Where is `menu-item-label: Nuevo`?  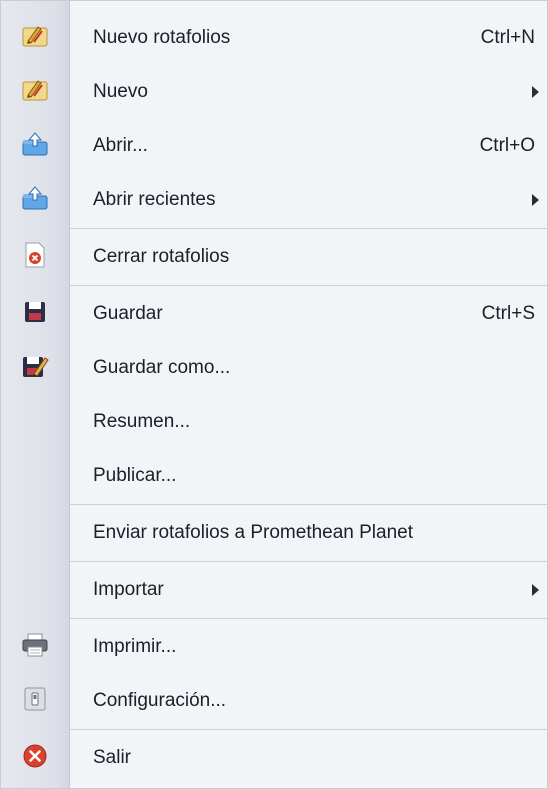
menu-item-label: Nuevo is located at coordinates (120, 91).